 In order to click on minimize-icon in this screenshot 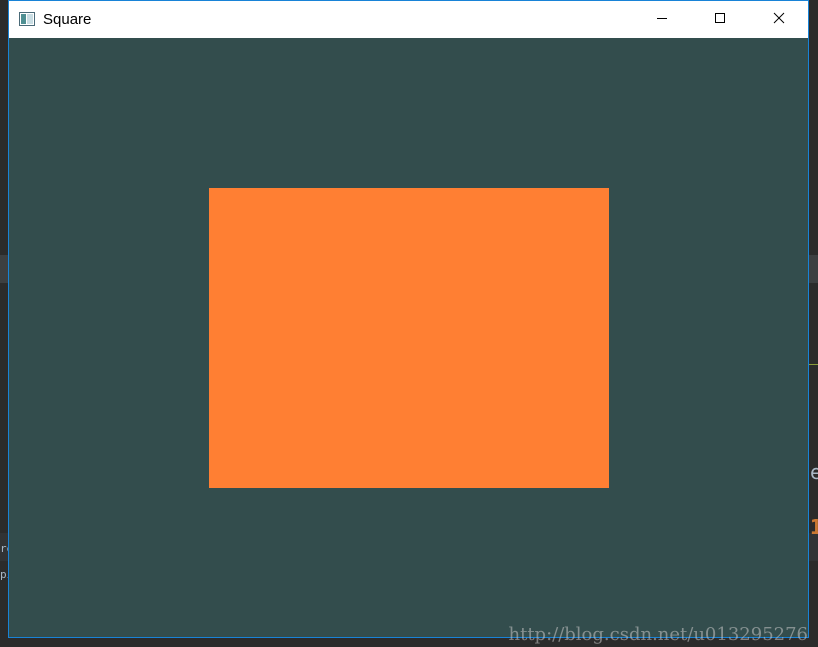, I will do `click(662, 20)`.